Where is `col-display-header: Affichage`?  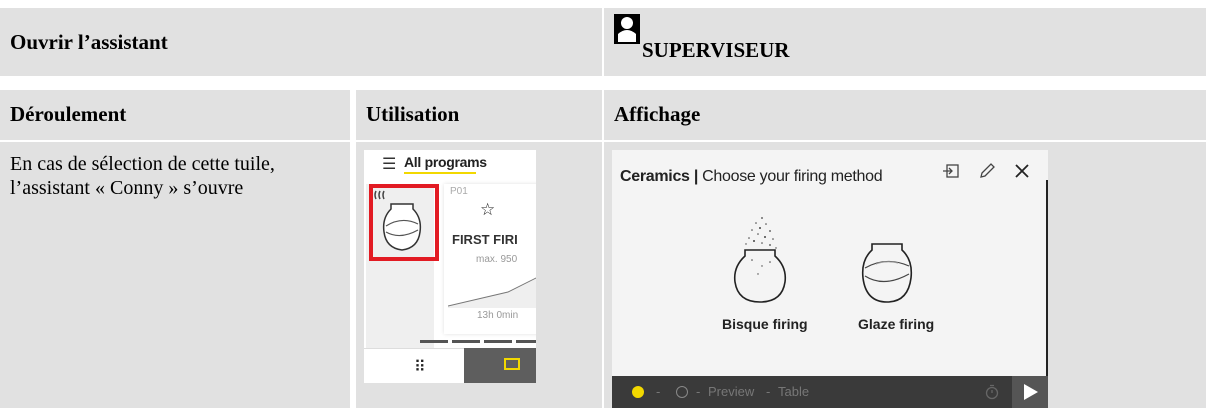 col-display-header: Affichage is located at coordinates (905, 115).